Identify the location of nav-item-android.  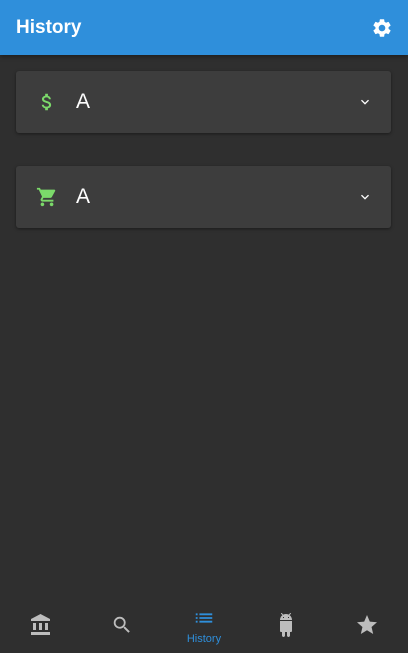
(286, 625).